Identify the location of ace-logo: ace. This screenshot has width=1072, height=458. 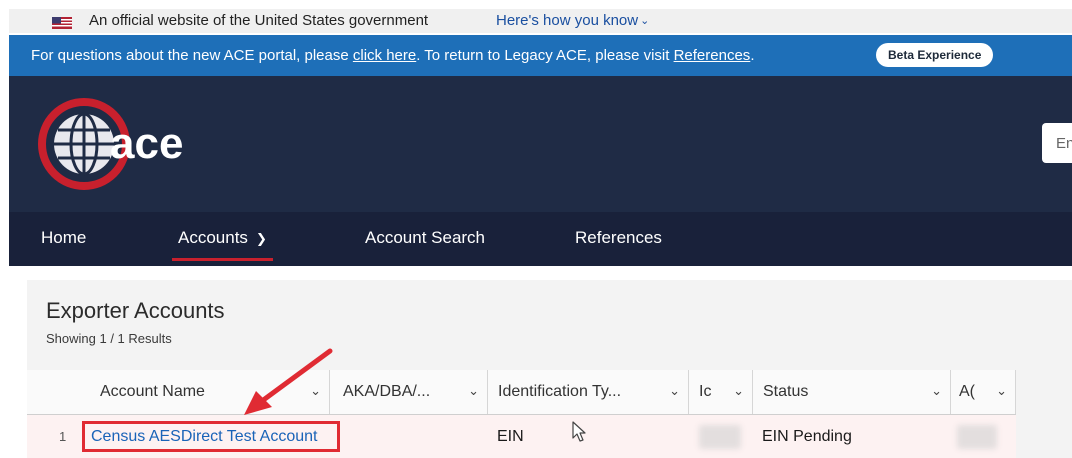
(119, 144).